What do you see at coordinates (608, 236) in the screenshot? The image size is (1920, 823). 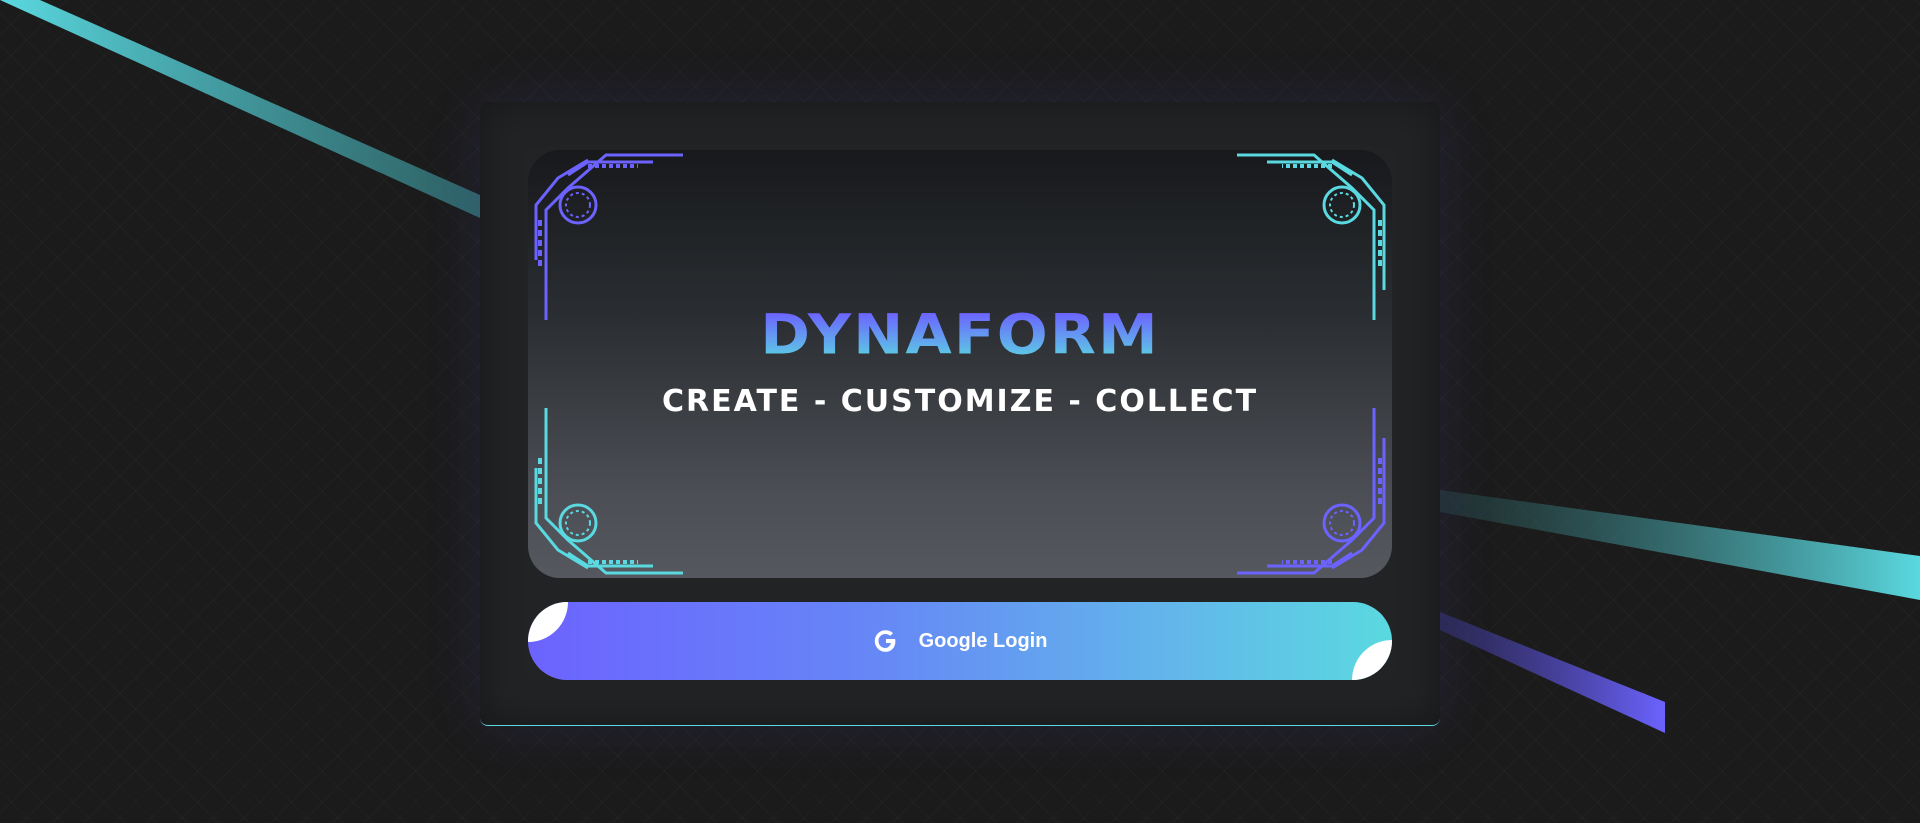 I see `frame-corner-top-left` at bounding box center [608, 236].